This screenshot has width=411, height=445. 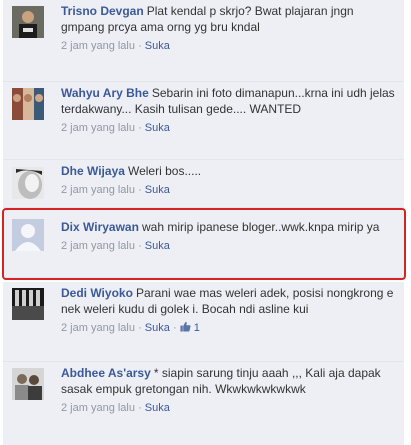 What do you see at coordinates (102, 11) in the screenshot?
I see `comment-author: Trisno Devgan` at bounding box center [102, 11].